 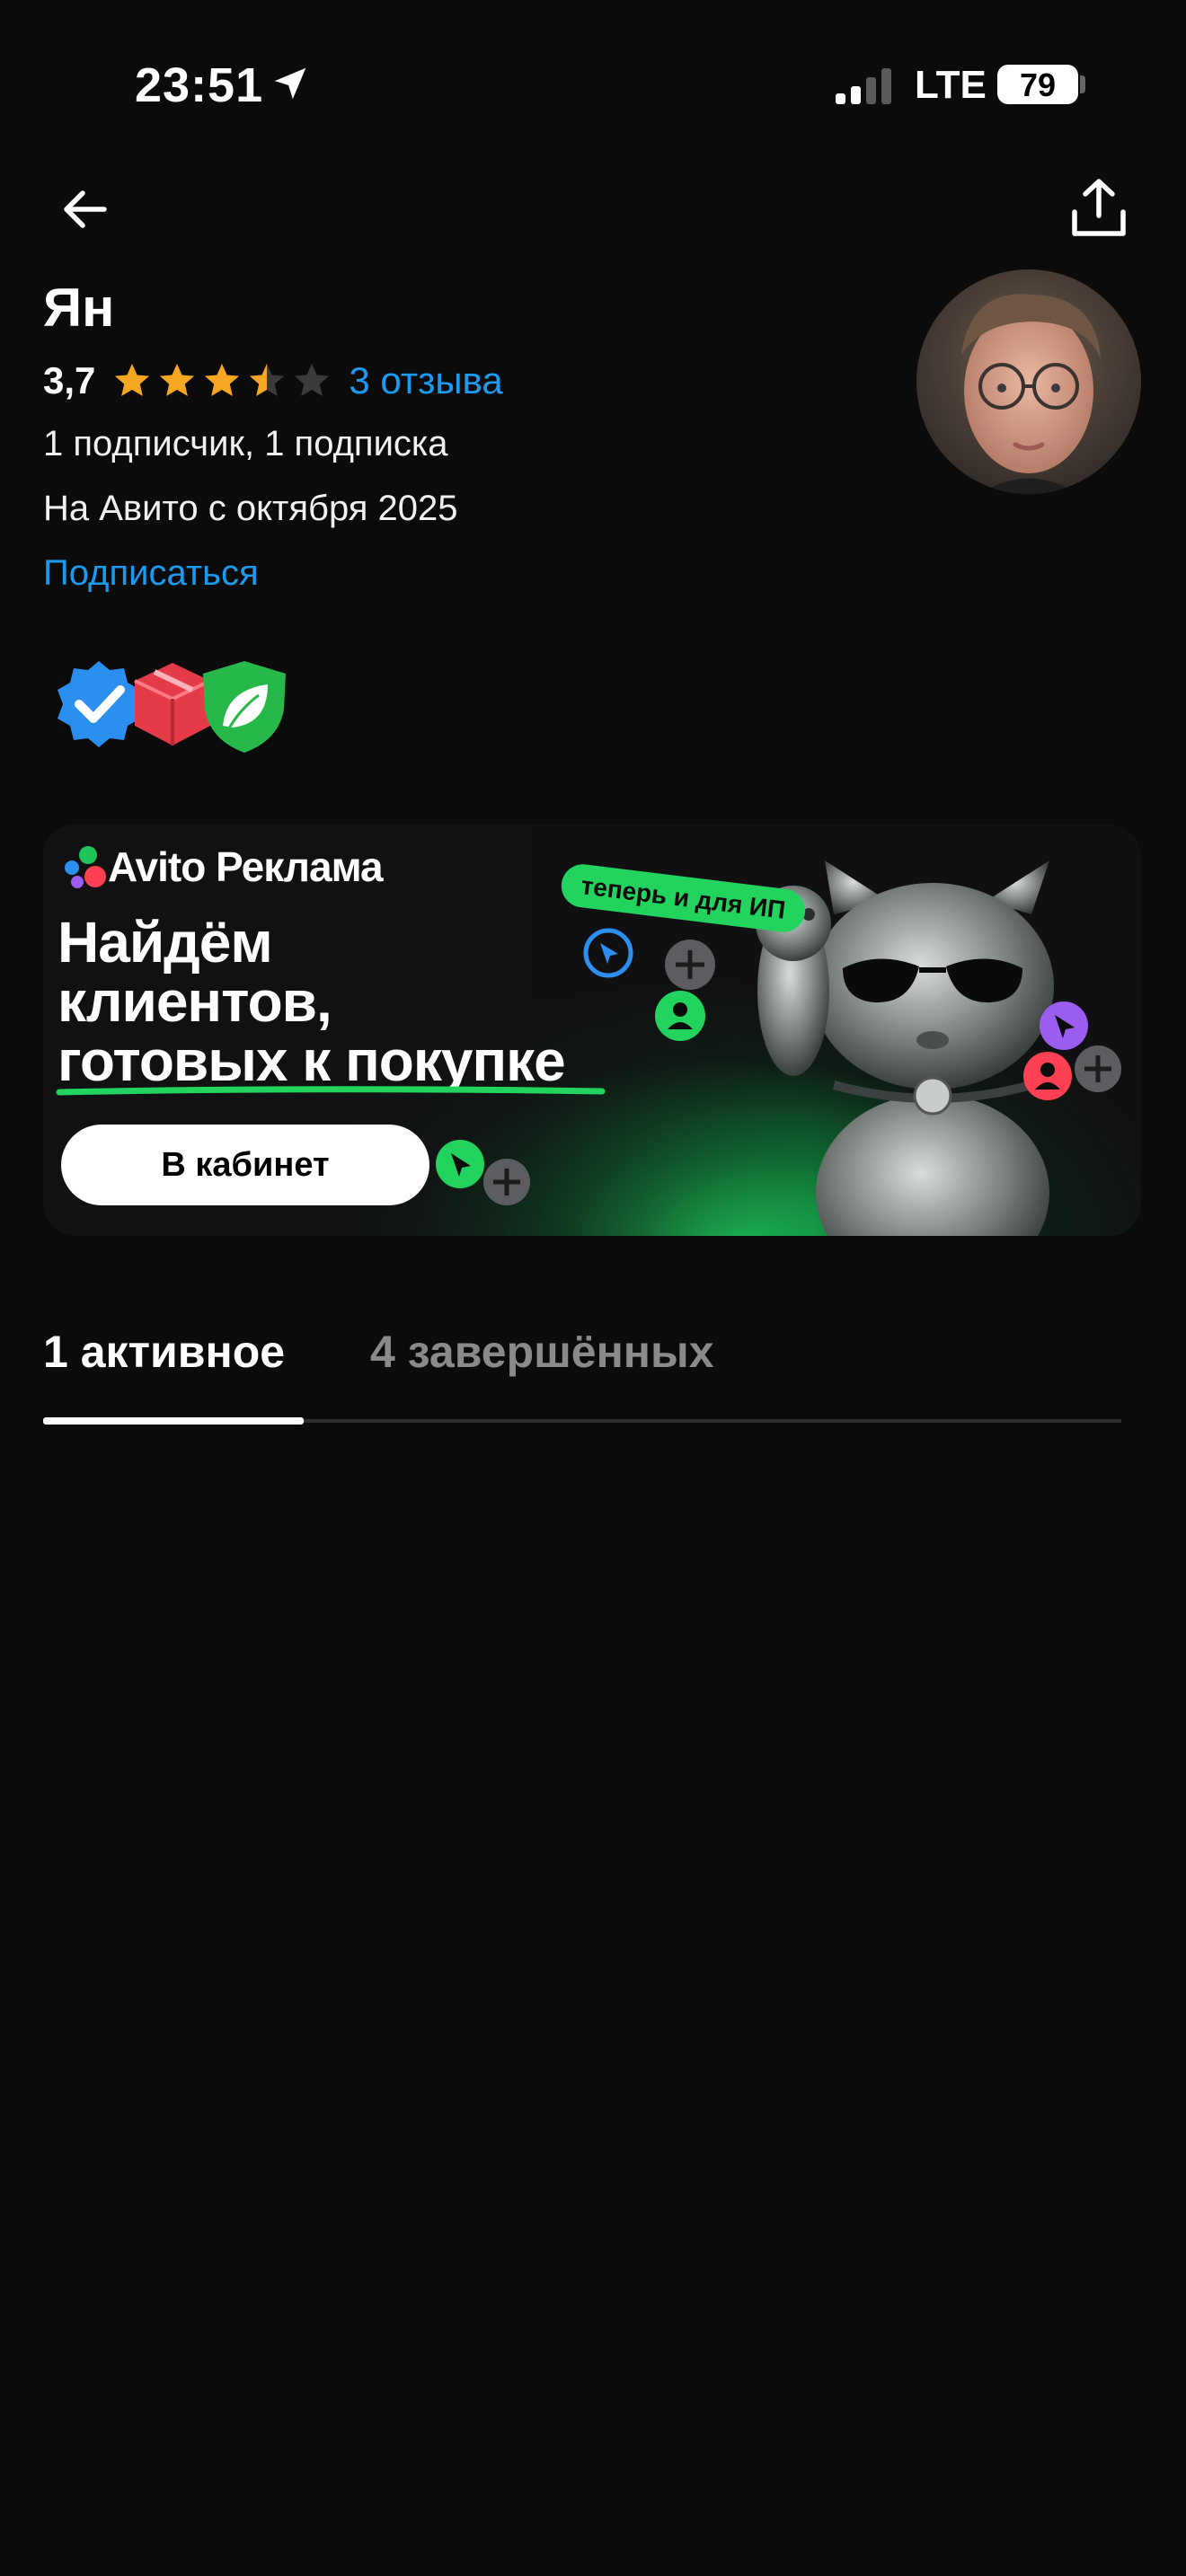 I want to click on eco-leaf-badge-icon, so click(x=244, y=707).